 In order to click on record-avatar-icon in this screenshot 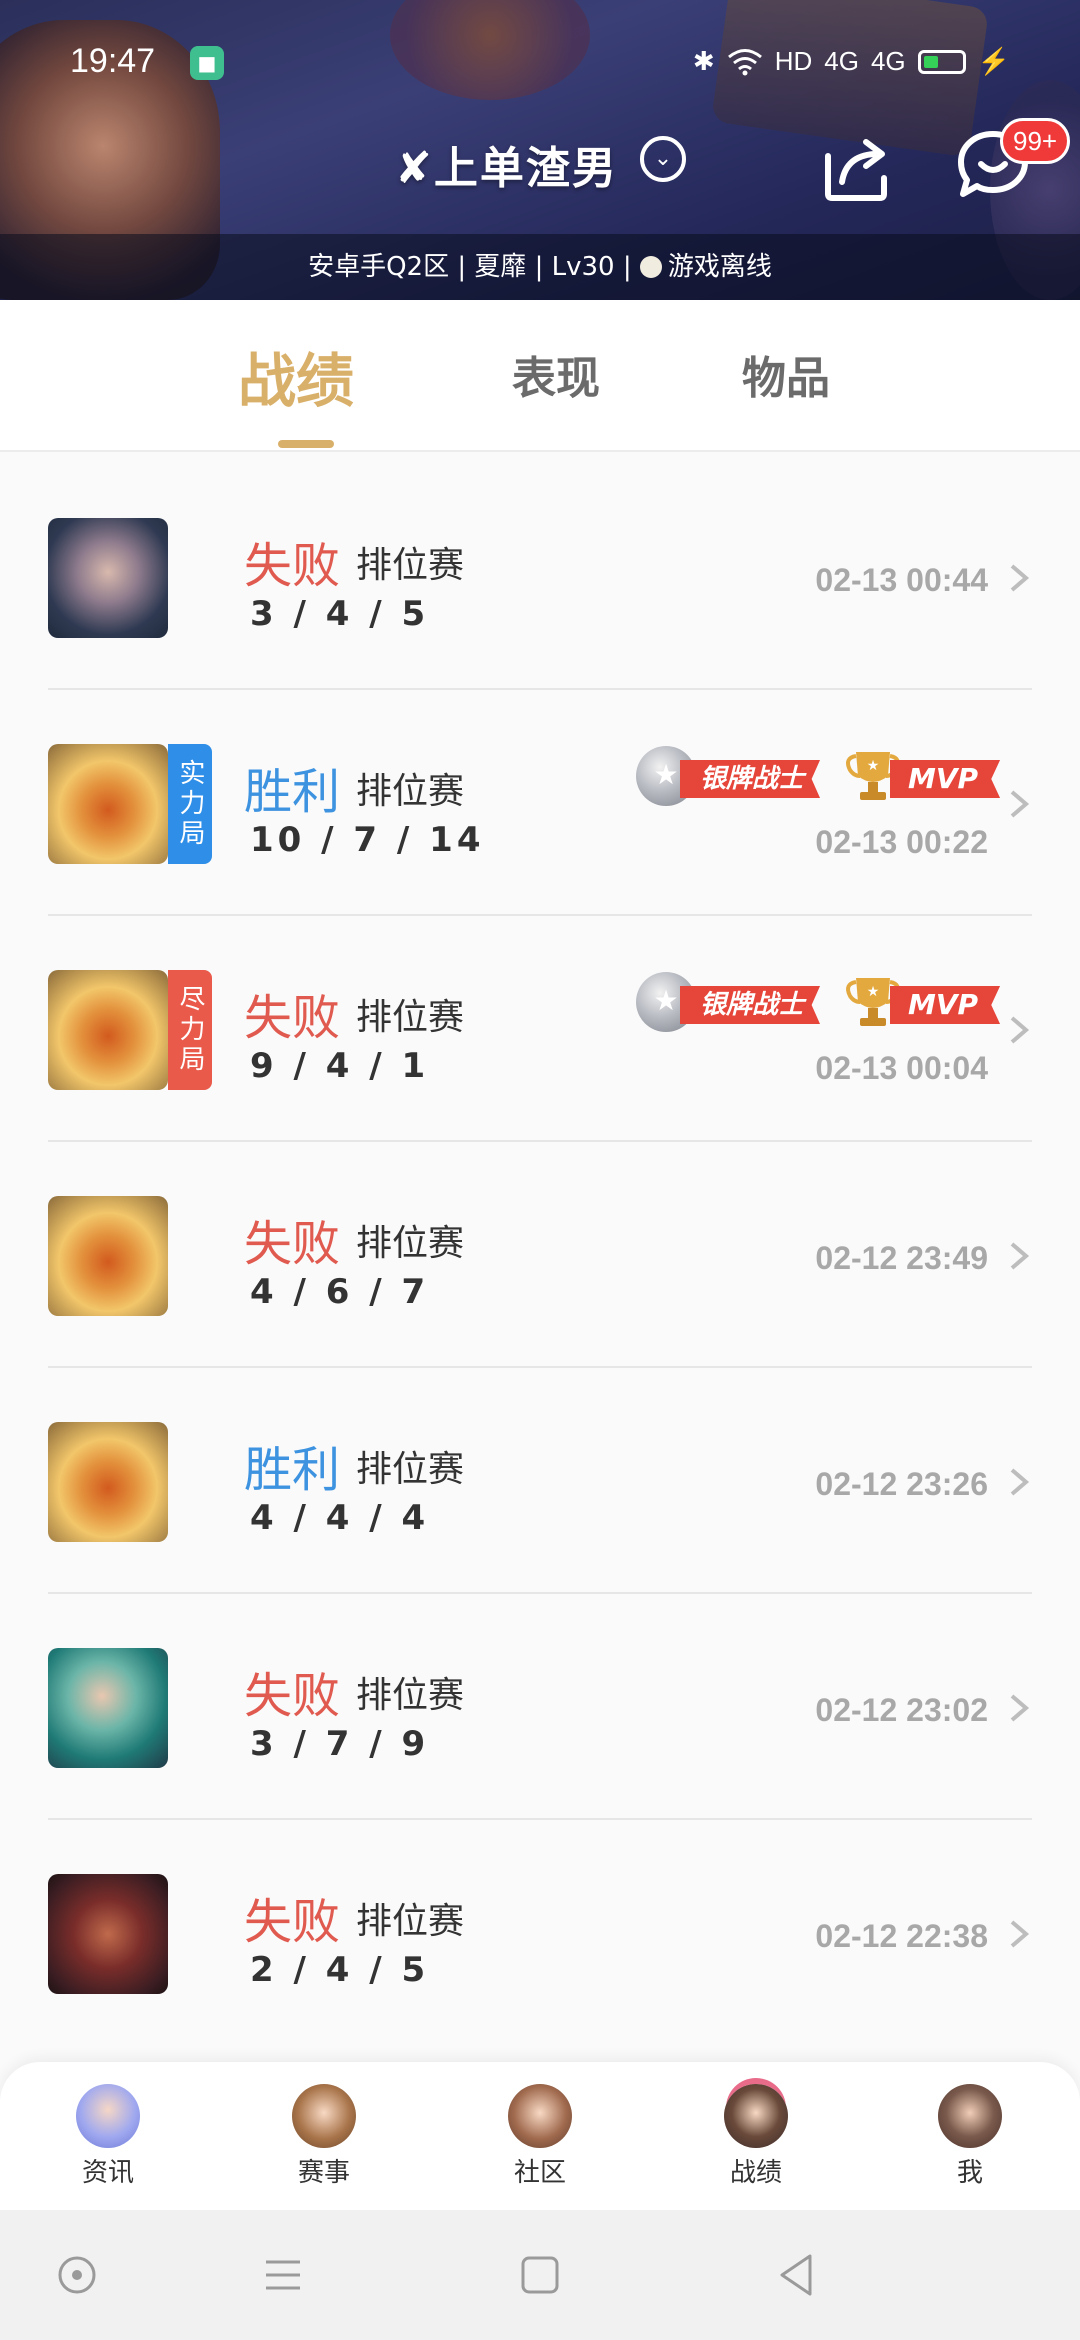, I will do `click(756, 2116)`.